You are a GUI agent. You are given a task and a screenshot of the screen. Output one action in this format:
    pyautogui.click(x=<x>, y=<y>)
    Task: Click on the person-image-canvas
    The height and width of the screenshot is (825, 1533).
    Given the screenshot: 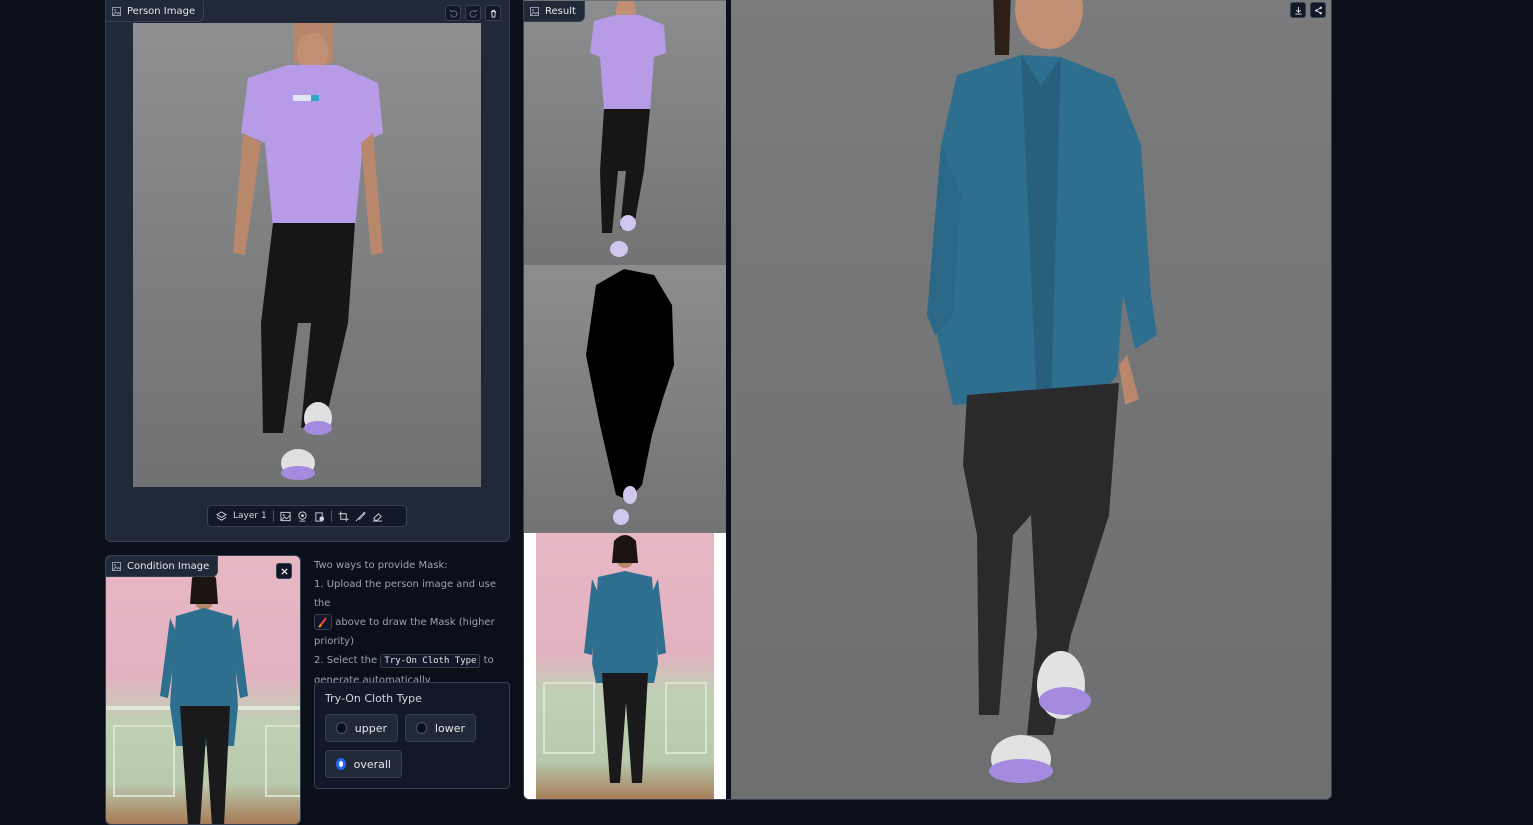 What is the action you would take?
    pyautogui.click(x=307, y=255)
    